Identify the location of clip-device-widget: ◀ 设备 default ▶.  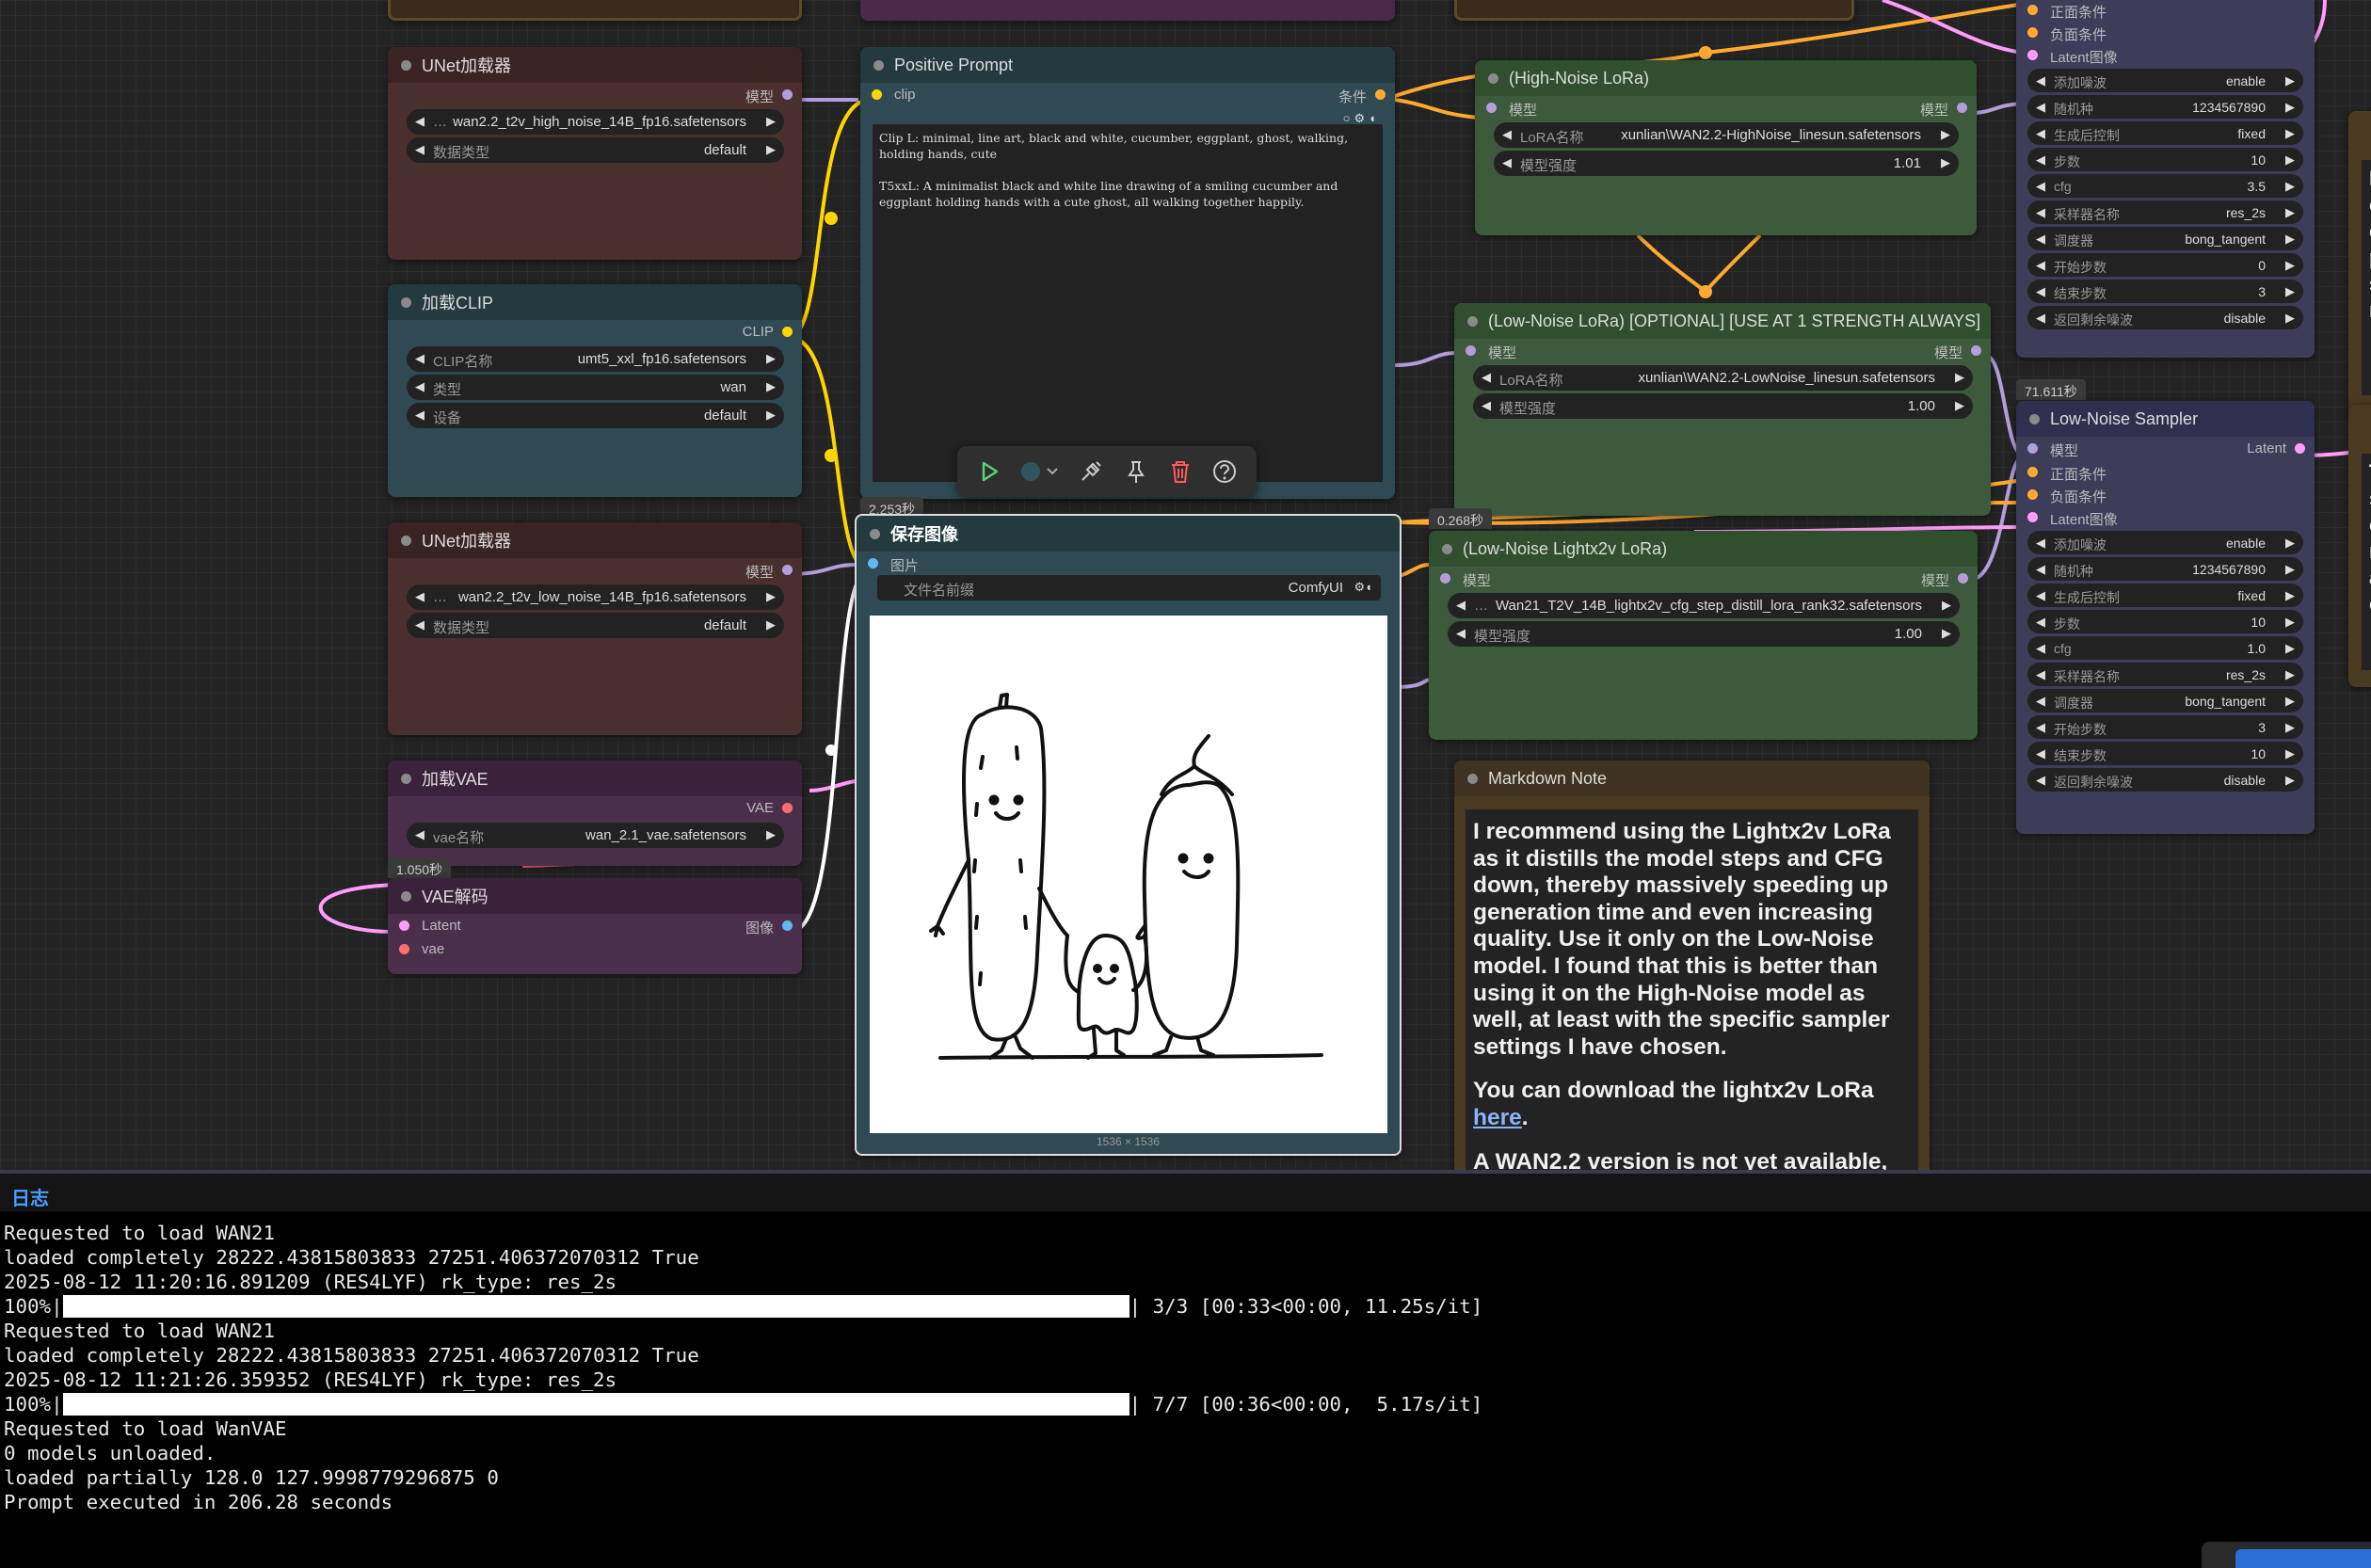
(595, 415).